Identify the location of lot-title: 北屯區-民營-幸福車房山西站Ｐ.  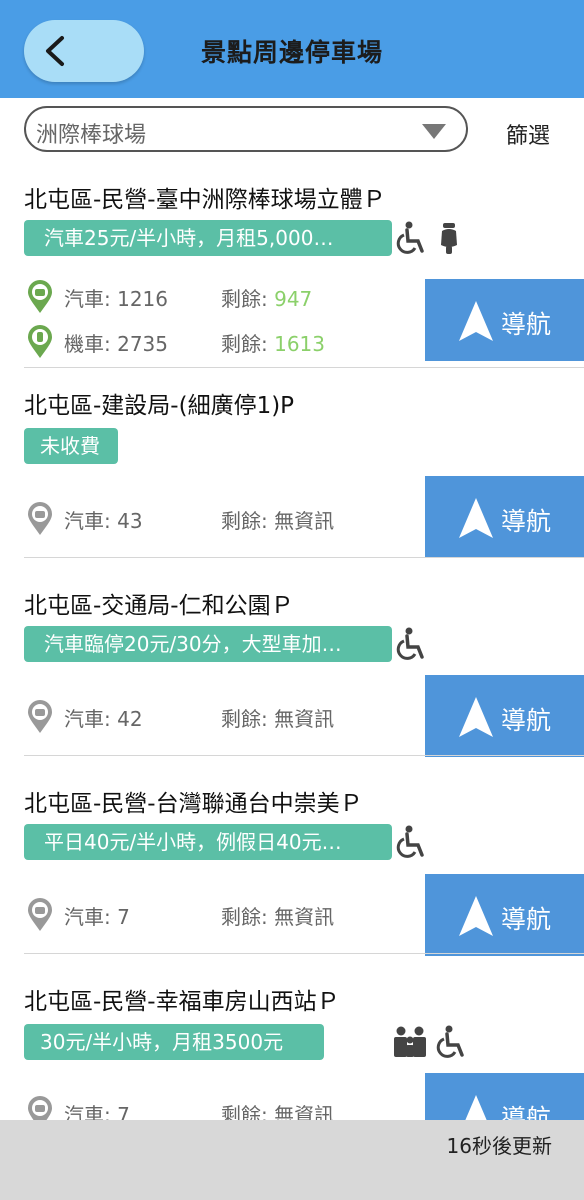
(182, 1002).